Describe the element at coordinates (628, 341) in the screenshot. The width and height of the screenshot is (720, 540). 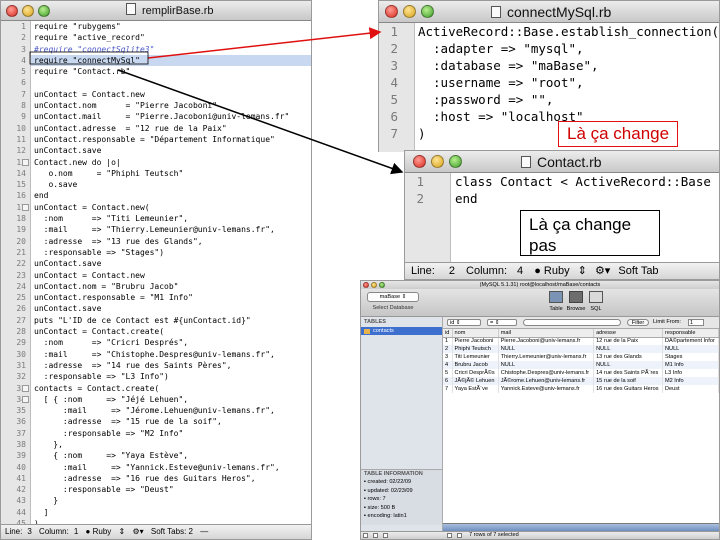
I see `table-cell: 12 rue de la Paix` at that location.